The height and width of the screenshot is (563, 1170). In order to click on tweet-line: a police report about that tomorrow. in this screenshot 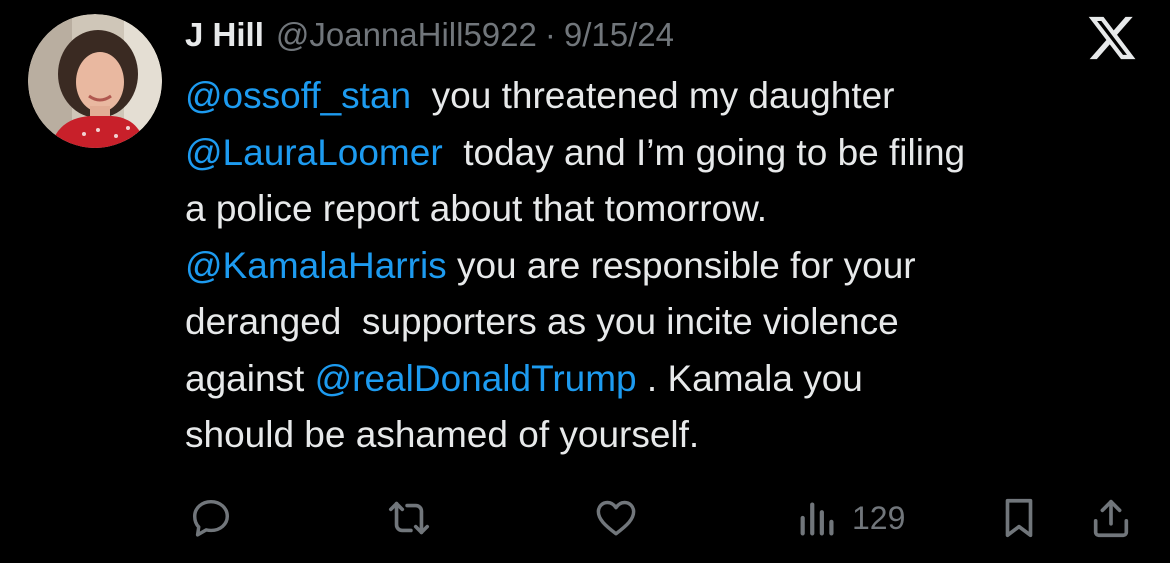, I will do `click(665, 209)`.